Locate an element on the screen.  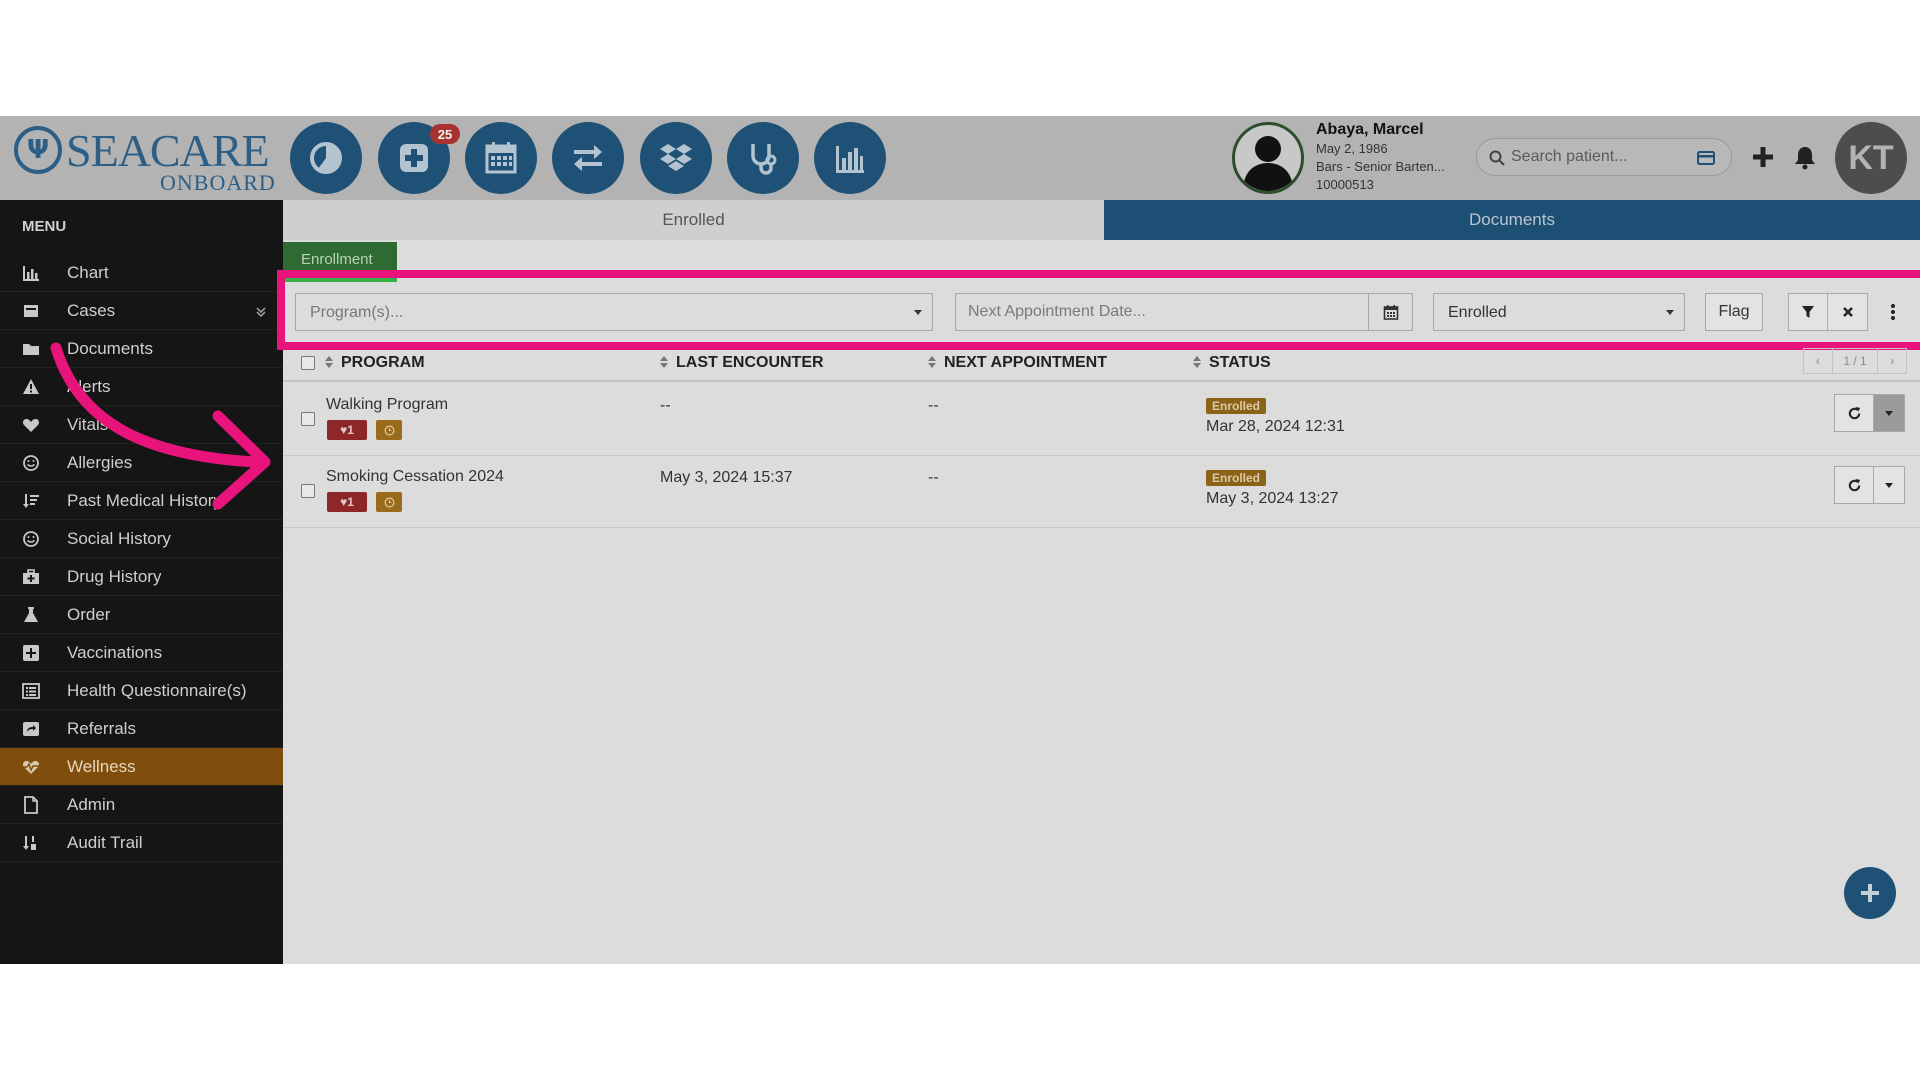
id-card-icon is located at coordinates (1706, 158).